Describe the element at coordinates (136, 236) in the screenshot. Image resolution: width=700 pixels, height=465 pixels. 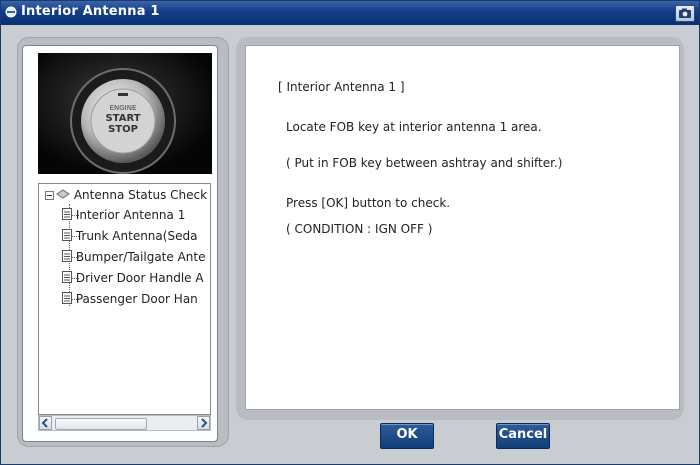
I see `tree-item-label: Trunk Antenna(Seda` at that location.